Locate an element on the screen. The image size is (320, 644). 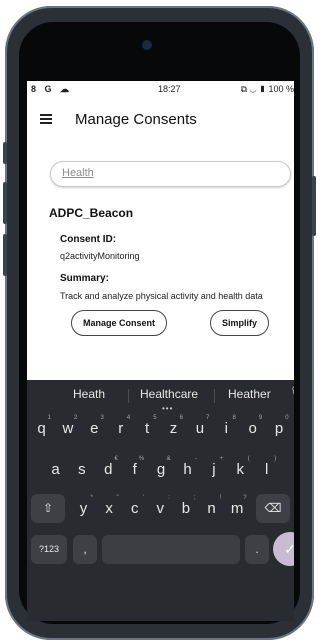
consent-id-label: Consent ID: is located at coordinates (88, 239).